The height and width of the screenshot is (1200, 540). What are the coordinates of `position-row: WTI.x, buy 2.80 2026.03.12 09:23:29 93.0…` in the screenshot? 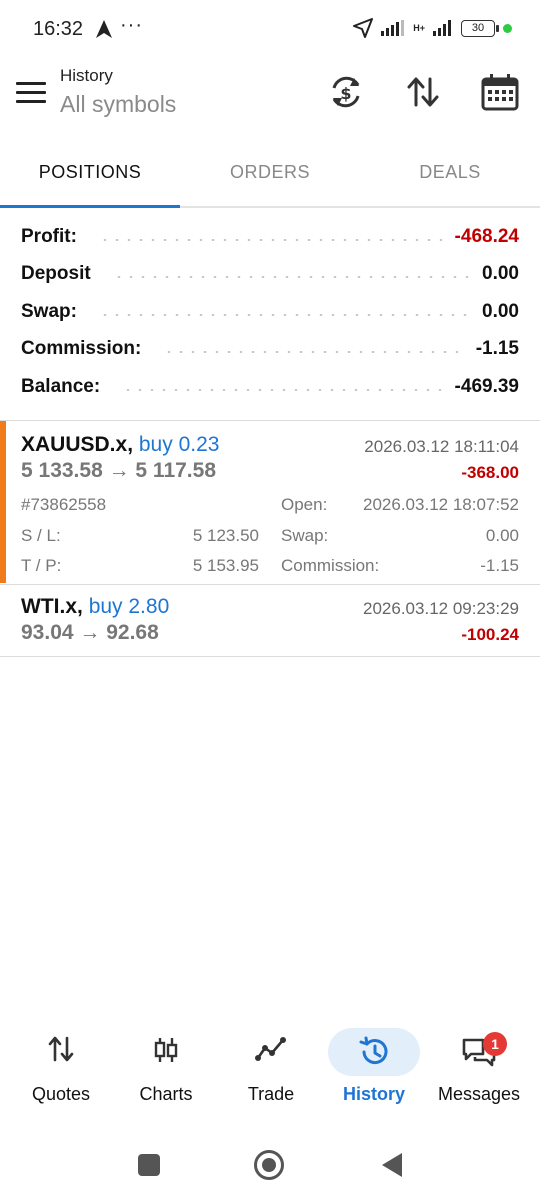 It's located at (270, 620).